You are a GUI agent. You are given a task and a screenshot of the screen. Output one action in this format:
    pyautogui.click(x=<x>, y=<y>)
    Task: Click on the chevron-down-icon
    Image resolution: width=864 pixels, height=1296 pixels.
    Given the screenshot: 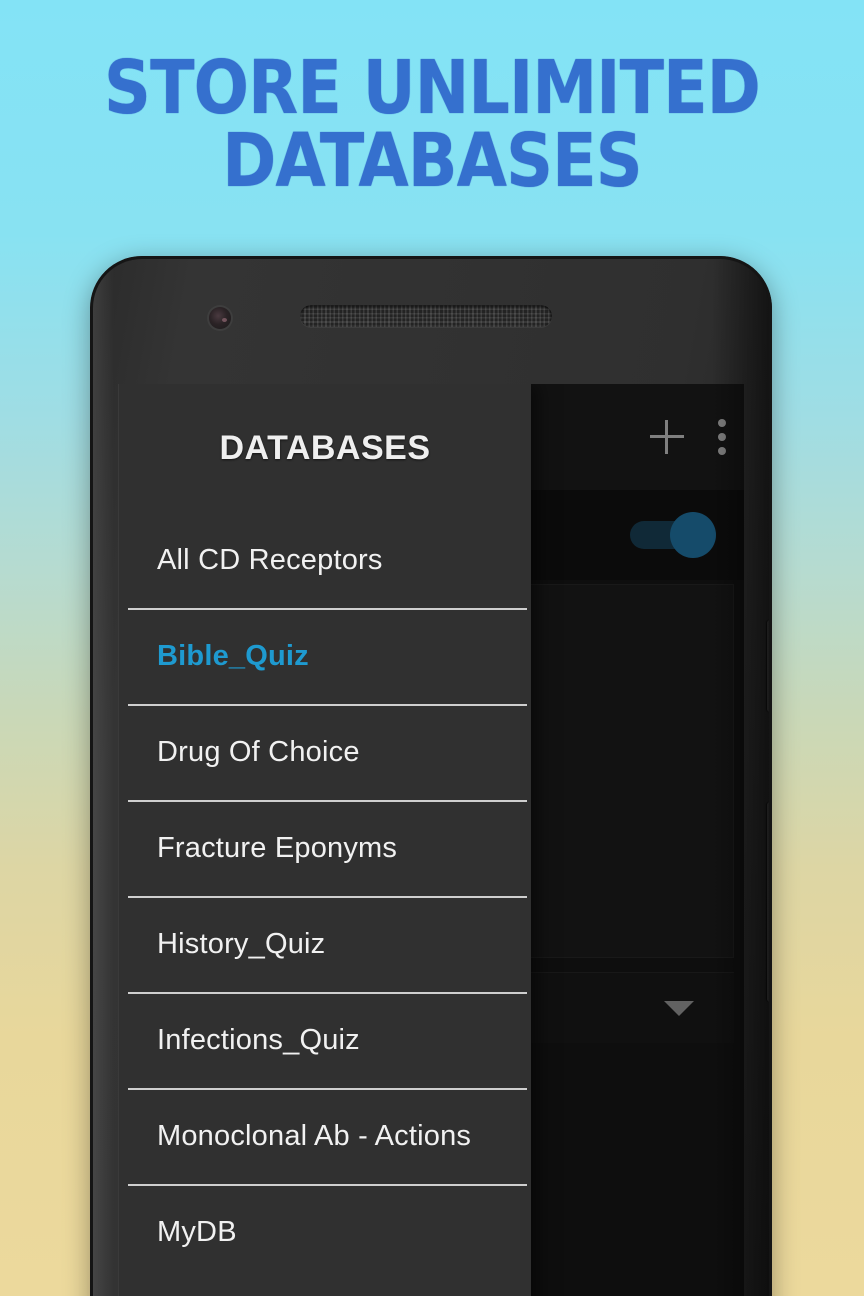 What is the action you would take?
    pyautogui.click(x=679, y=1008)
    